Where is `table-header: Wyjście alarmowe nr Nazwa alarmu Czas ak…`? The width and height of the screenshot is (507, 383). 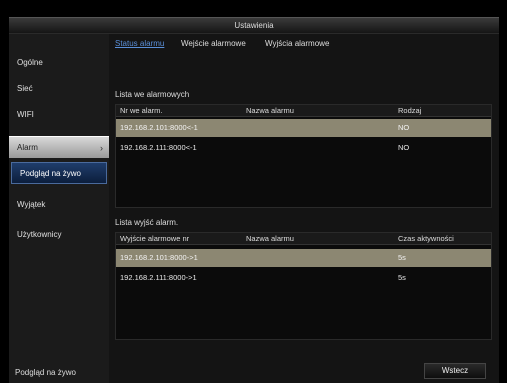 table-header: Wyjście alarmowe nr Nazwa alarmu Czas ak… is located at coordinates (303, 239).